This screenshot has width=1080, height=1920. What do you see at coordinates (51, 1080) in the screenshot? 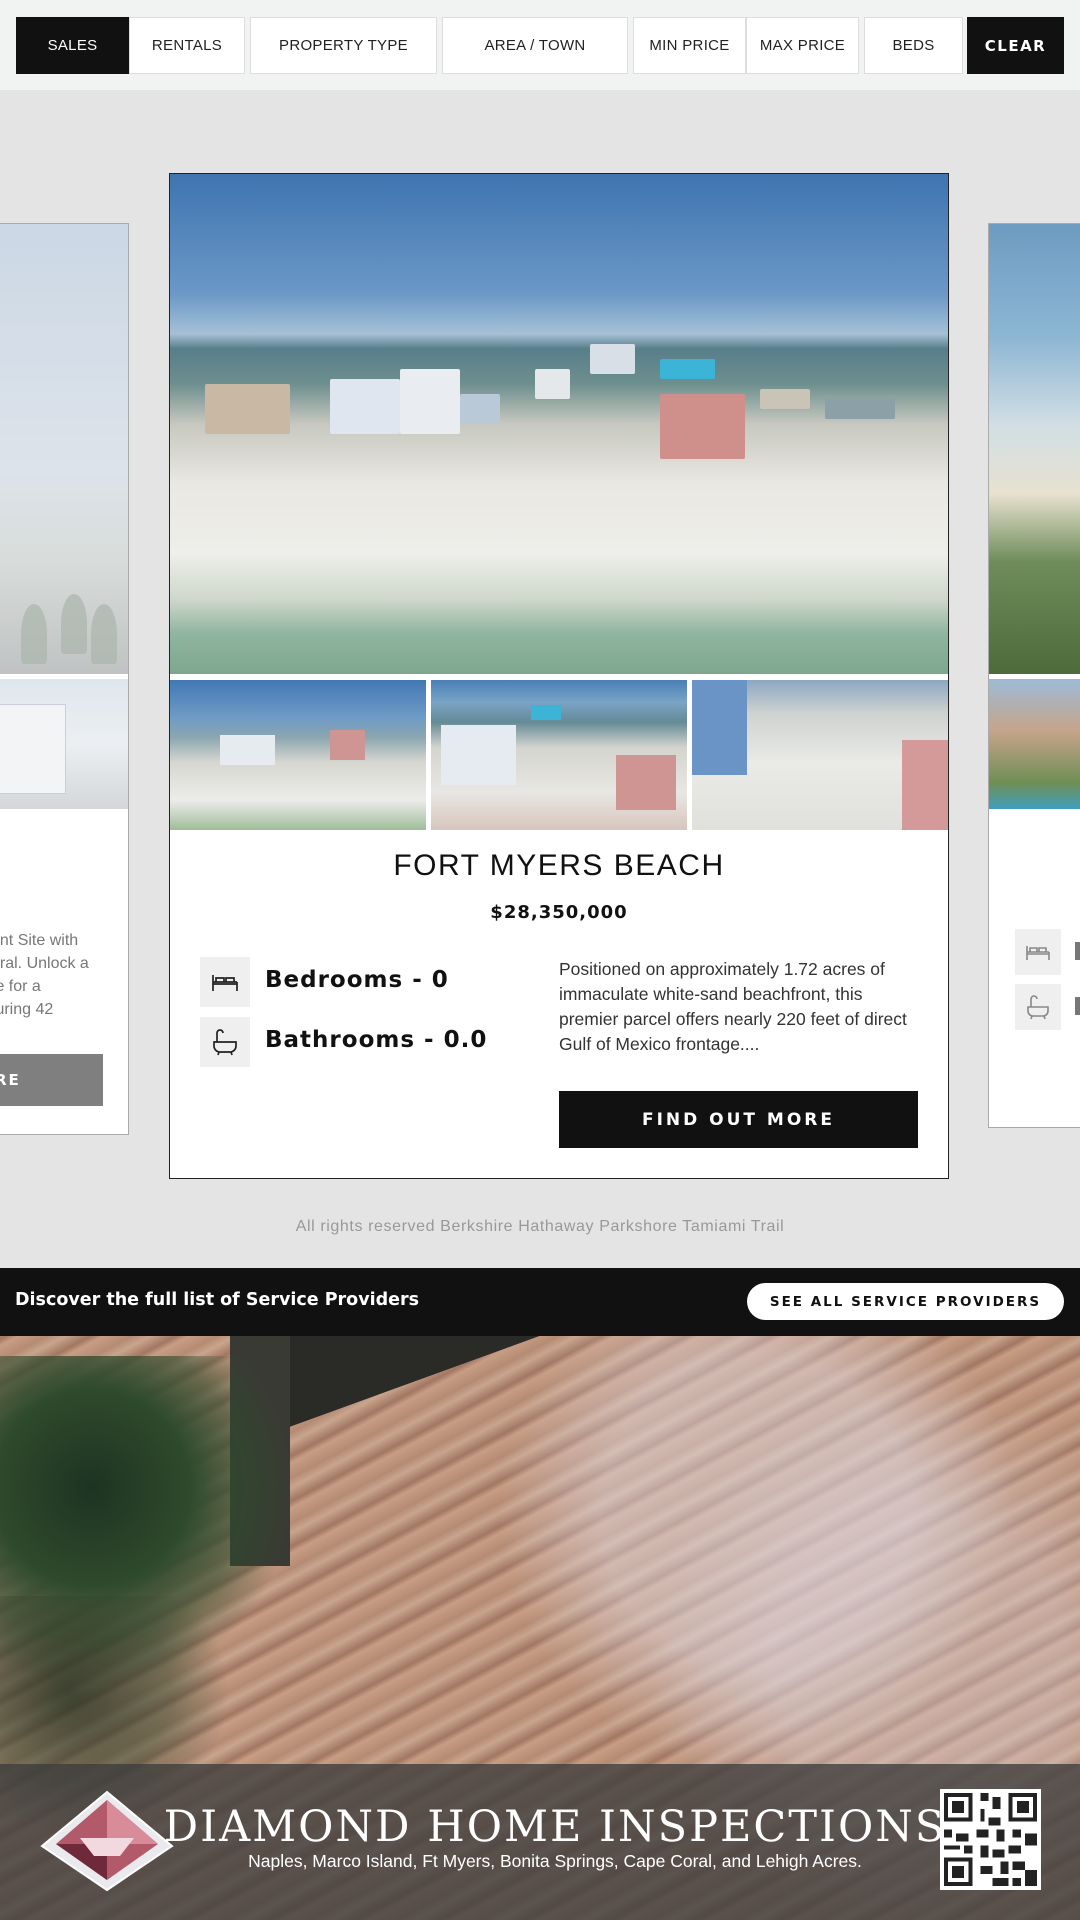
I see `previous-find-out-more-button: RE` at bounding box center [51, 1080].